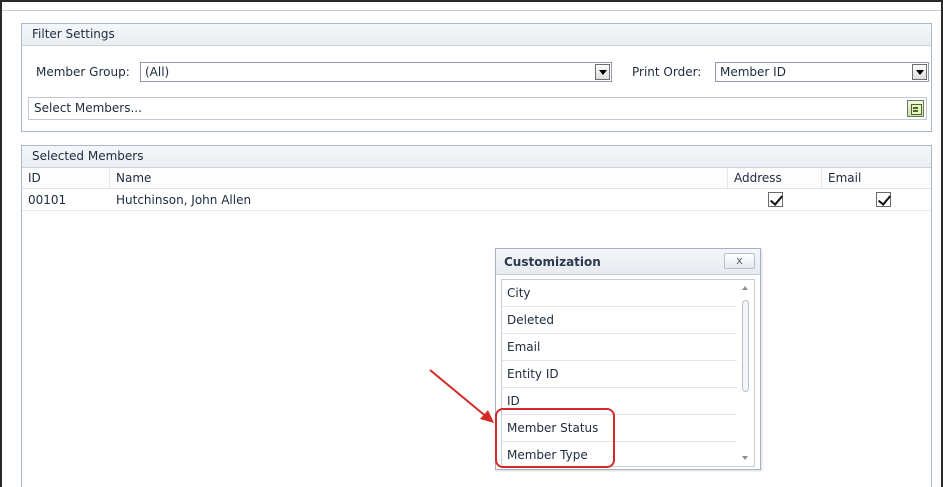 This screenshot has width=943, height=487. I want to click on print-order-dropdown: Member ID, so click(822, 72).